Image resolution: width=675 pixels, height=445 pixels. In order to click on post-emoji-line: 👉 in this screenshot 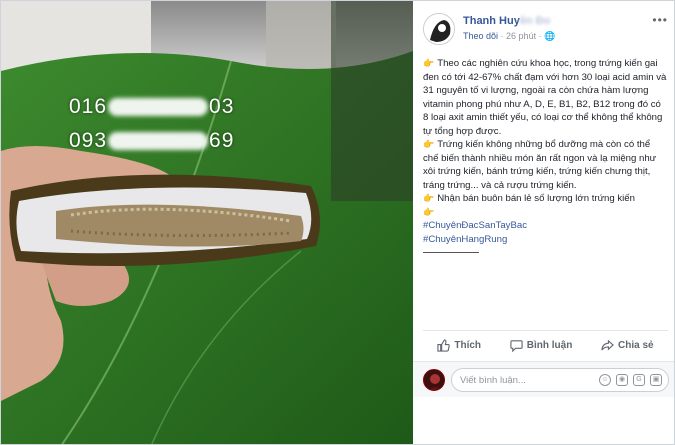, I will do `click(545, 213)`.